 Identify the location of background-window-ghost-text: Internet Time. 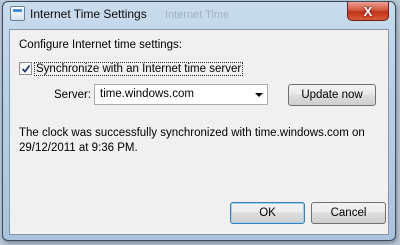
(197, 15).